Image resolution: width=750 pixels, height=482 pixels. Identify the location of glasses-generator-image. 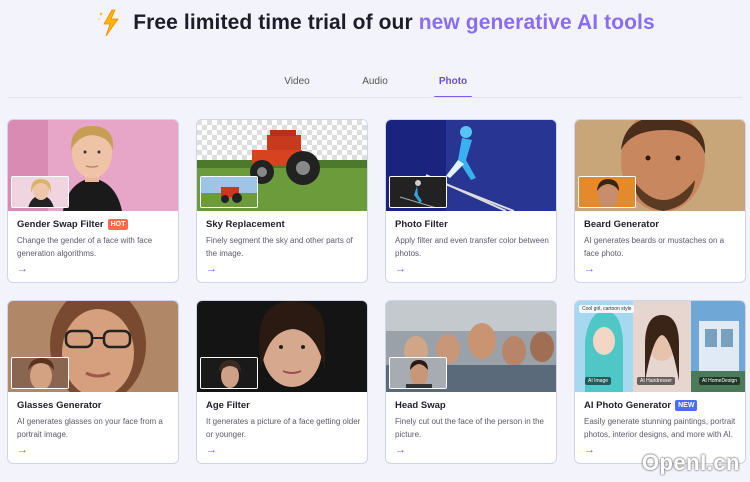
(93, 346).